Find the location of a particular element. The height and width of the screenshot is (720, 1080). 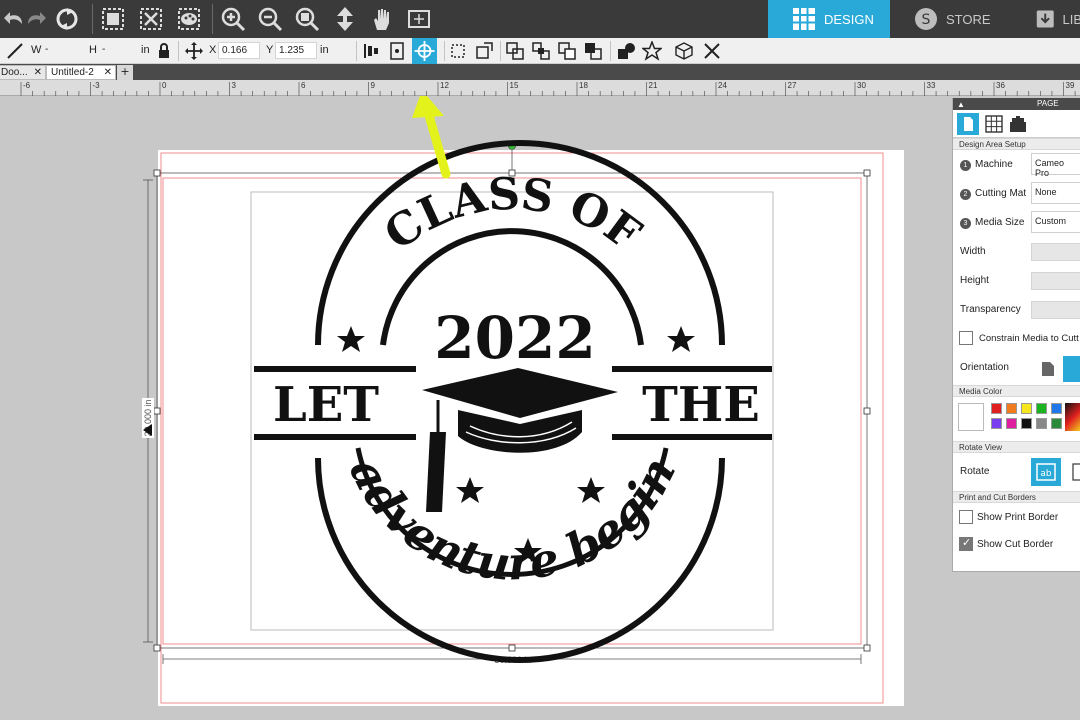

zoom-select-icon is located at coordinates (307, 19).